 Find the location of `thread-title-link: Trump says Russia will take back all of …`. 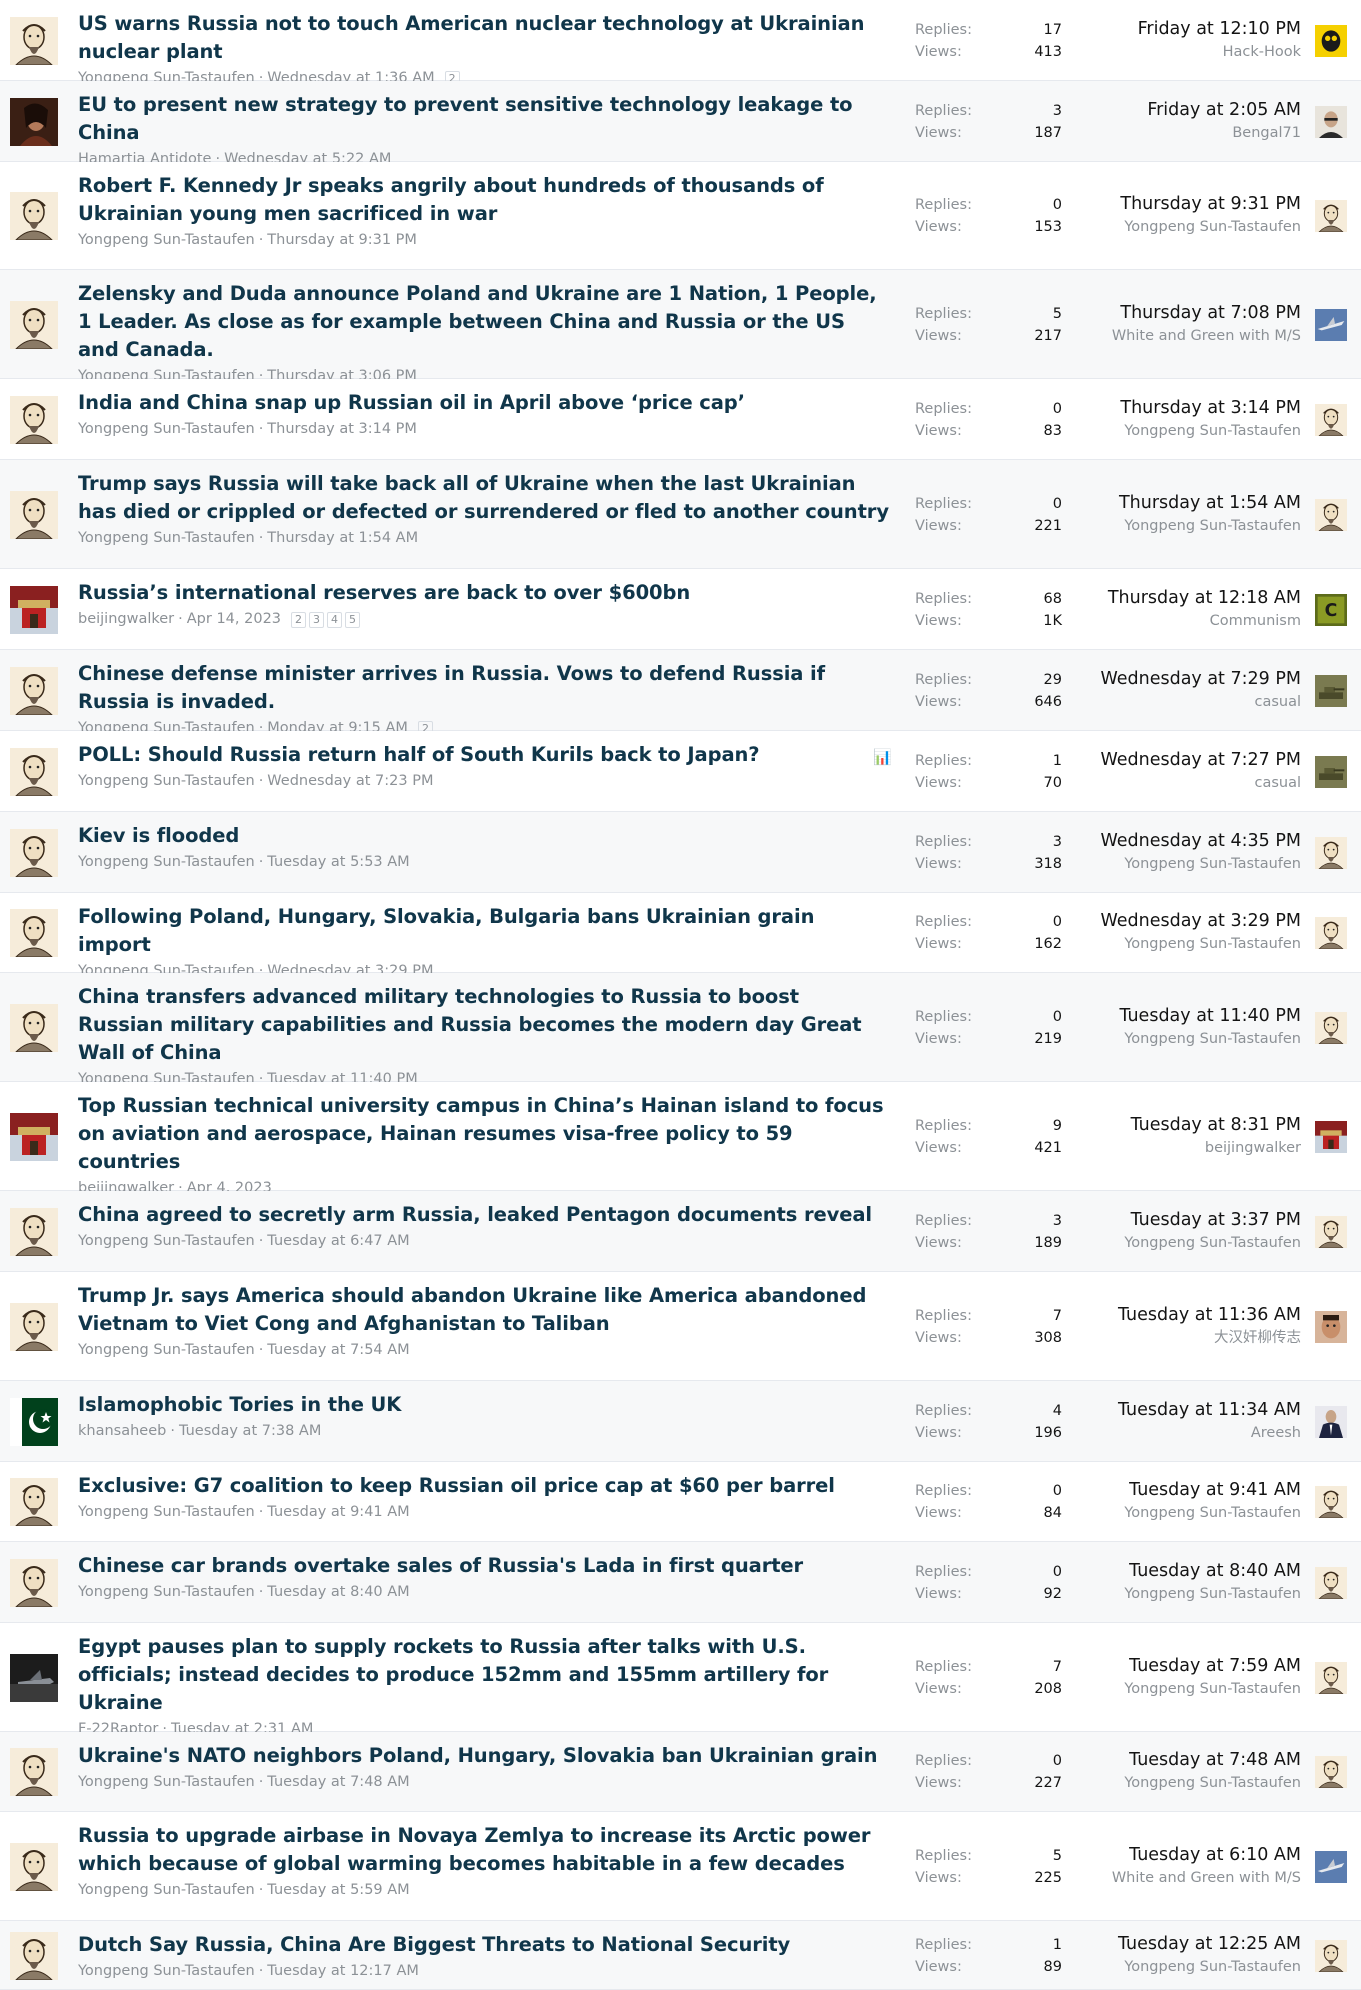

thread-title-link: Trump says Russia will take back all of … is located at coordinates (484, 498).